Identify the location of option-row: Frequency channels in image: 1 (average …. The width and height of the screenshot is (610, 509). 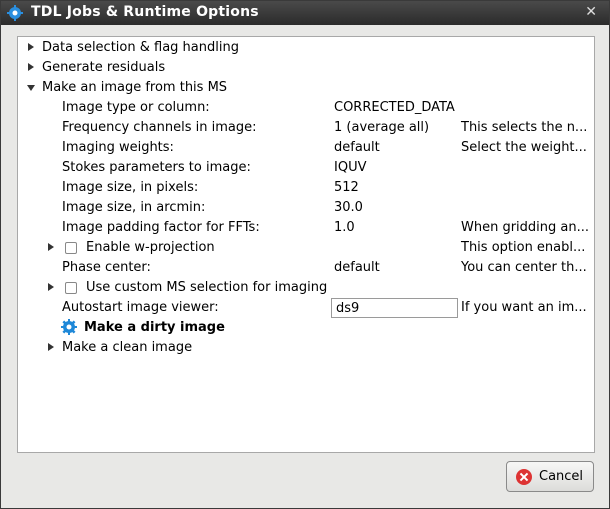
(306, 128).